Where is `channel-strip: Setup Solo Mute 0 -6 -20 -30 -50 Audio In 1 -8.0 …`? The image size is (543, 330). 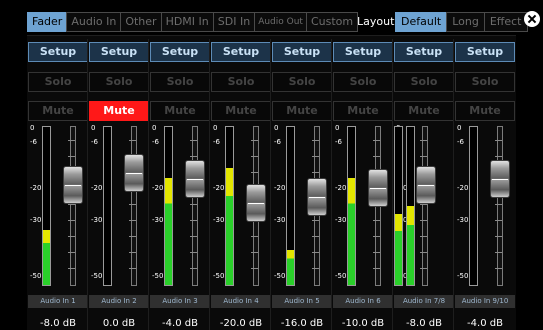
channel-strip: Setup Solo Mute 0 -6 -20 -30 -50 Audio In 1 -8.0 … is located at coordinates (58, 183).